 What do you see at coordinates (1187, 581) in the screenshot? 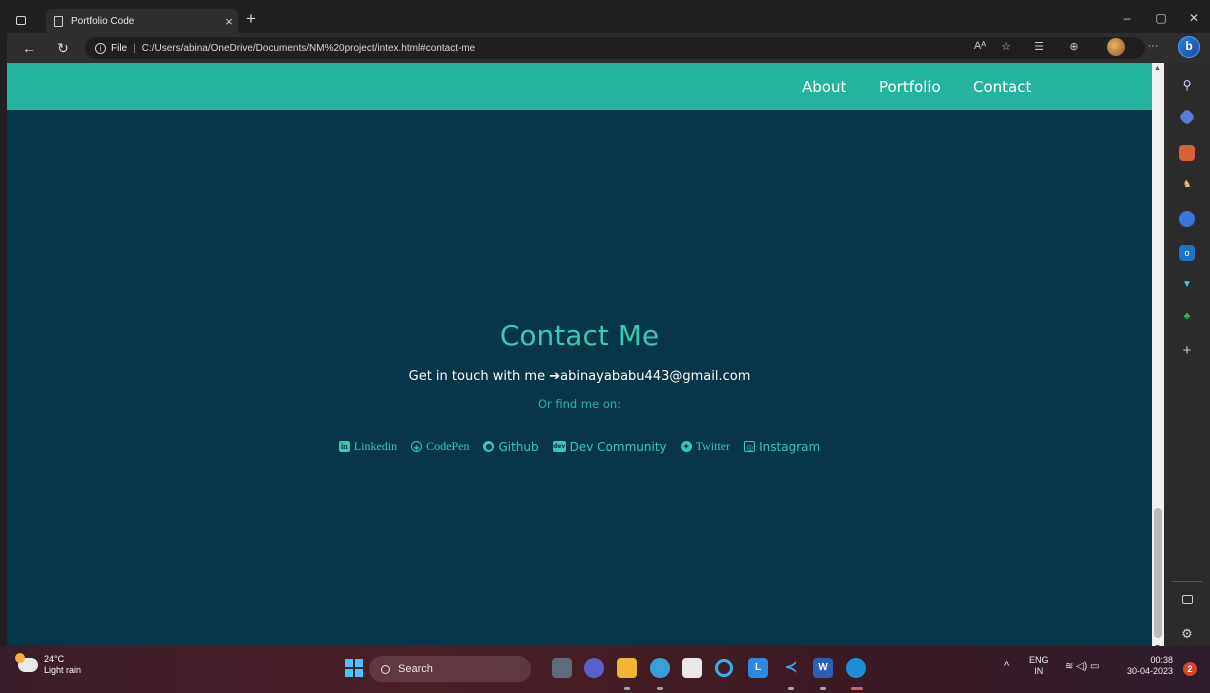
I see `sidebar-divider` at bounding box center [1187, 581].